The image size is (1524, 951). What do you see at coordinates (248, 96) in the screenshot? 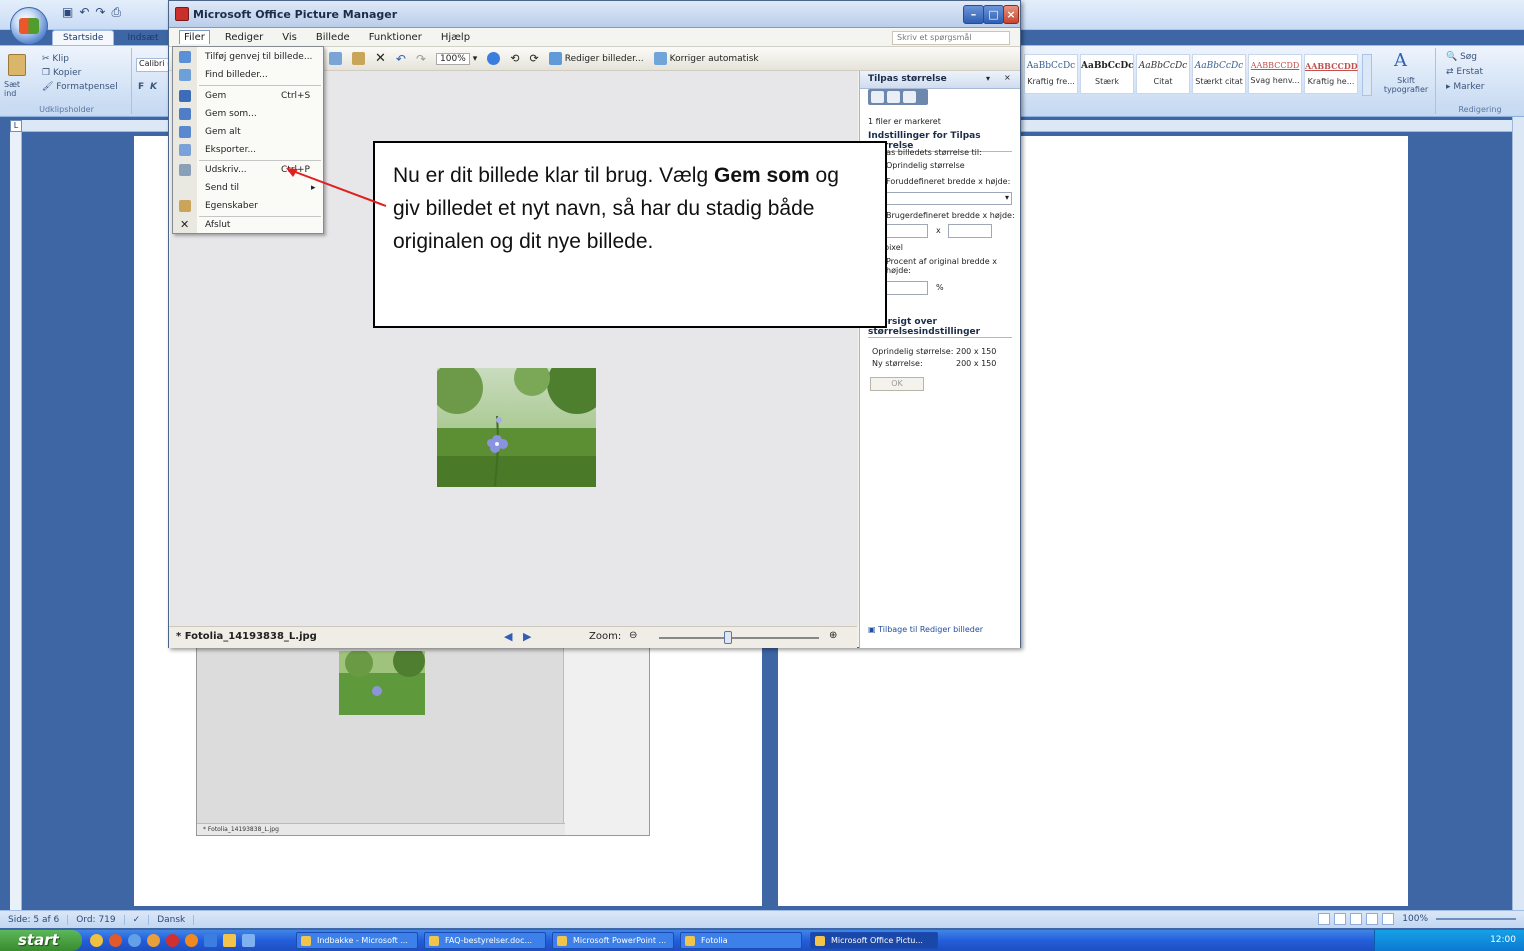
I see `menu-item-save: Gem Ctrl+S` at bounding box center [248, 96].